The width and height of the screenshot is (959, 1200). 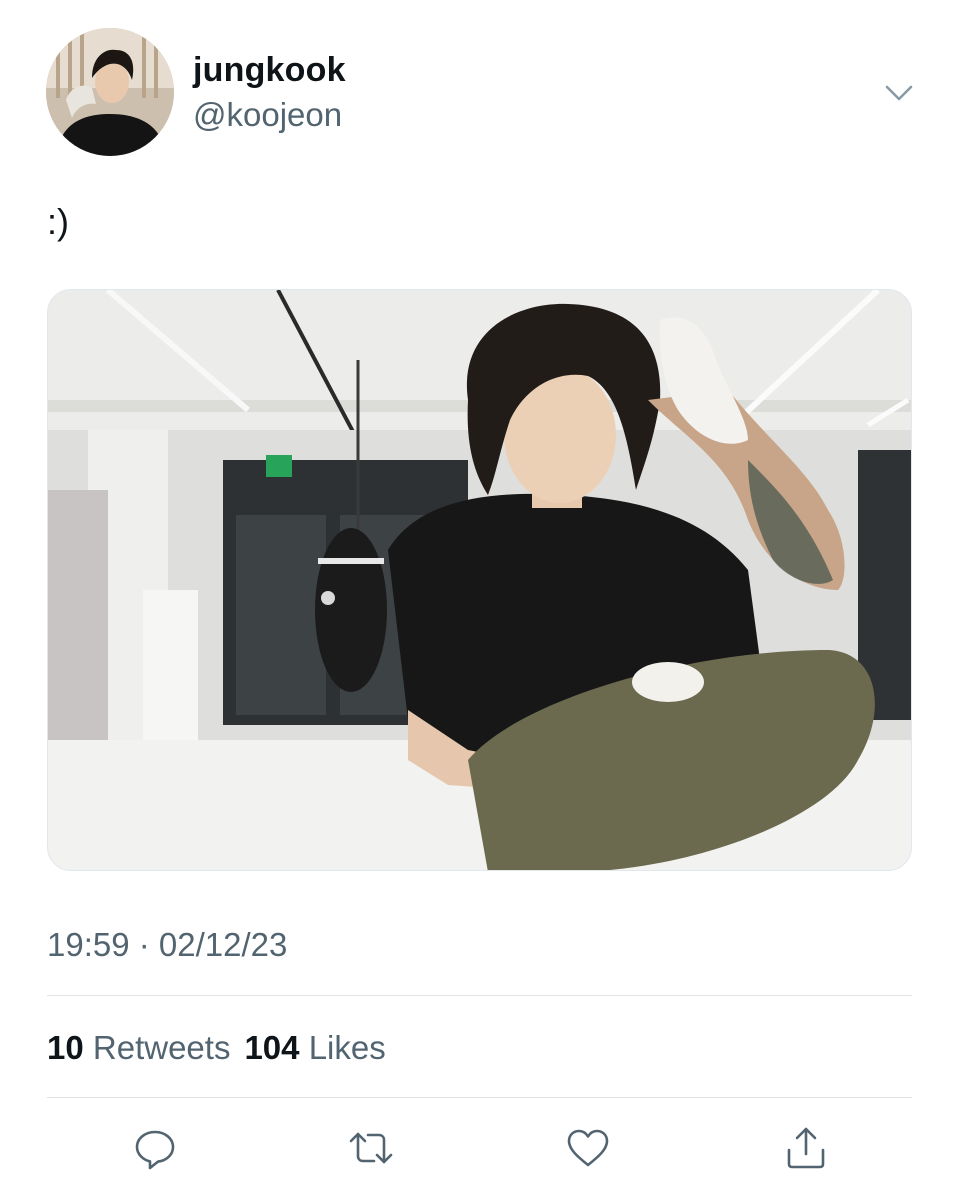 I want to click on tweet-text: :), so click(x=58, y=221).